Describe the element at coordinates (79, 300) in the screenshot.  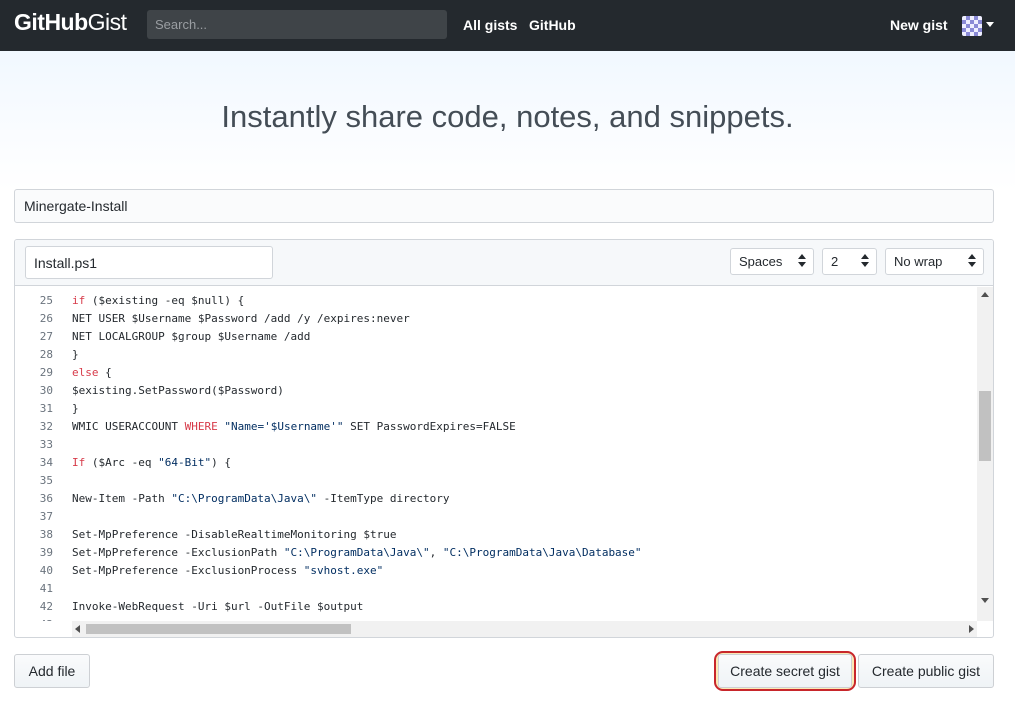
I see `code-keyword: if` at that location.